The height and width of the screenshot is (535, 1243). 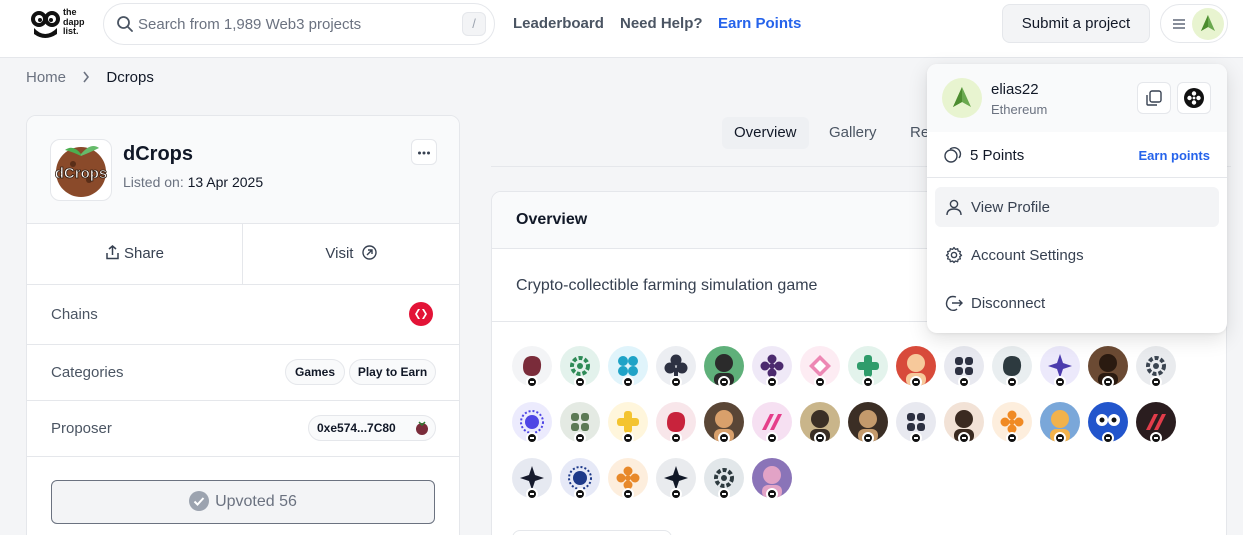 I want to click on nav-earn-points: Earn Points, so click(x=759, y=23).